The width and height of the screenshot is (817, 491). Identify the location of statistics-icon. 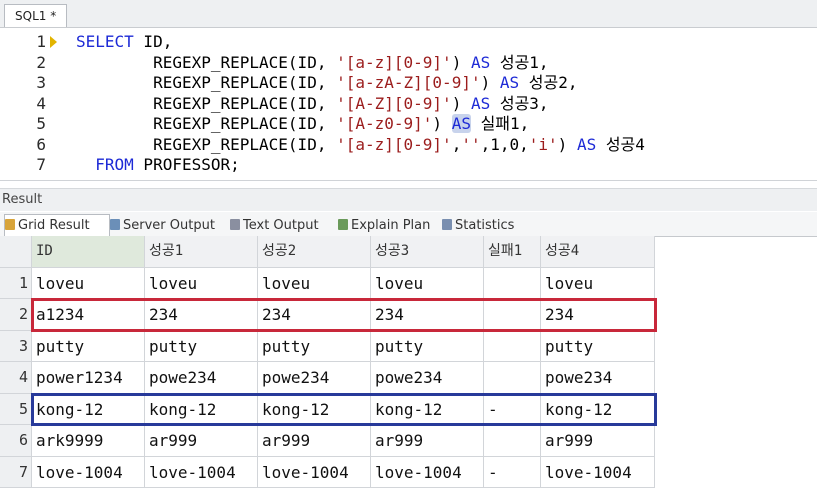
(447, 224).